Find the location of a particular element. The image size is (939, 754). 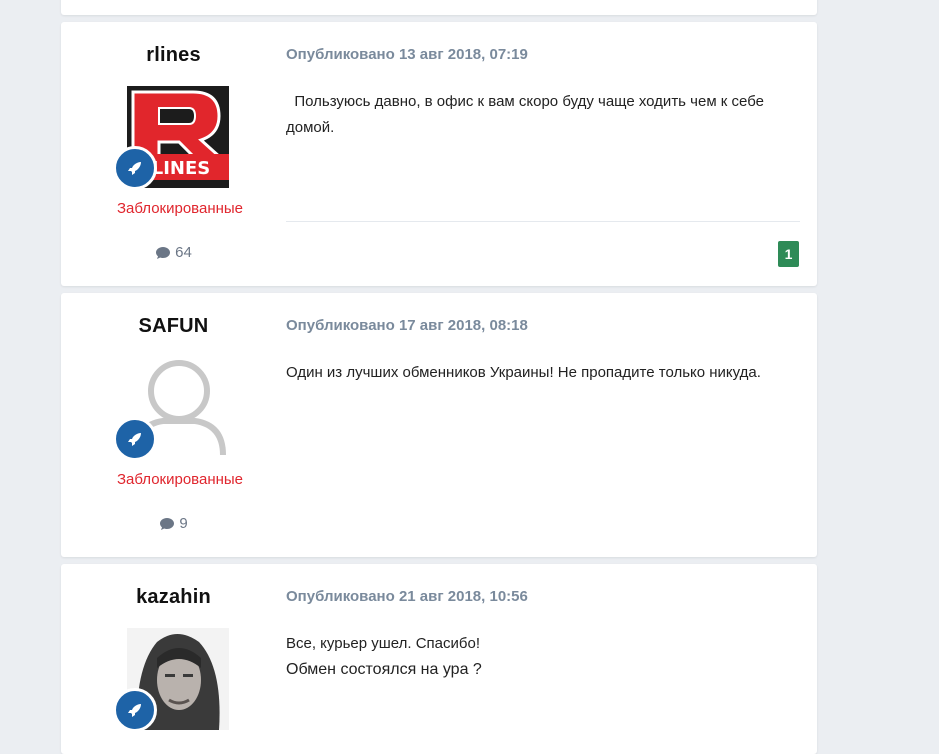

post-date: Опубликовано 13 авг 2018, 07:19 is located at coordinates (407, 54).